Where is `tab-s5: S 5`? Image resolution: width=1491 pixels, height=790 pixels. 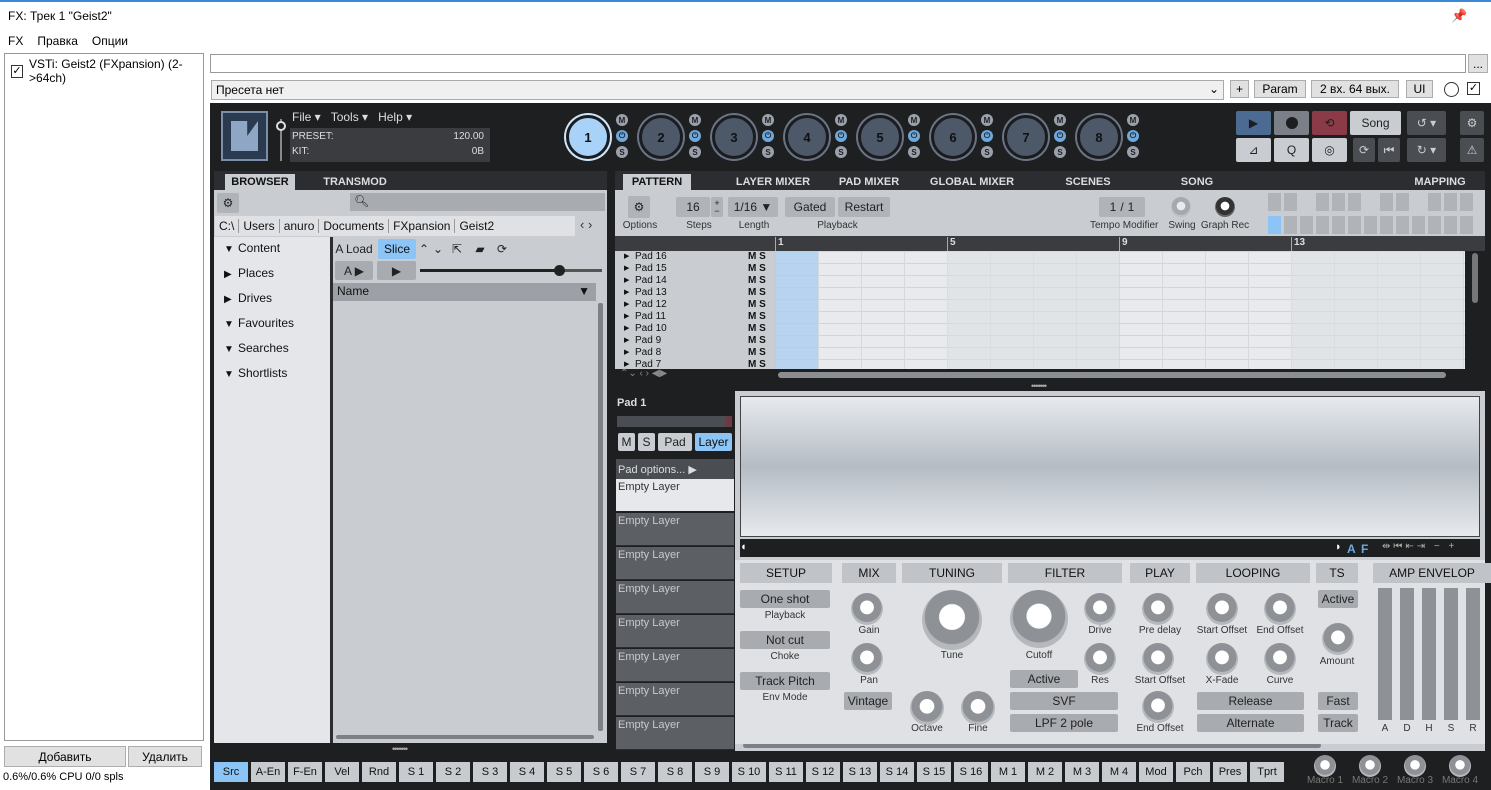 tab-s5: S 5 is located at coordinates (564, 772).